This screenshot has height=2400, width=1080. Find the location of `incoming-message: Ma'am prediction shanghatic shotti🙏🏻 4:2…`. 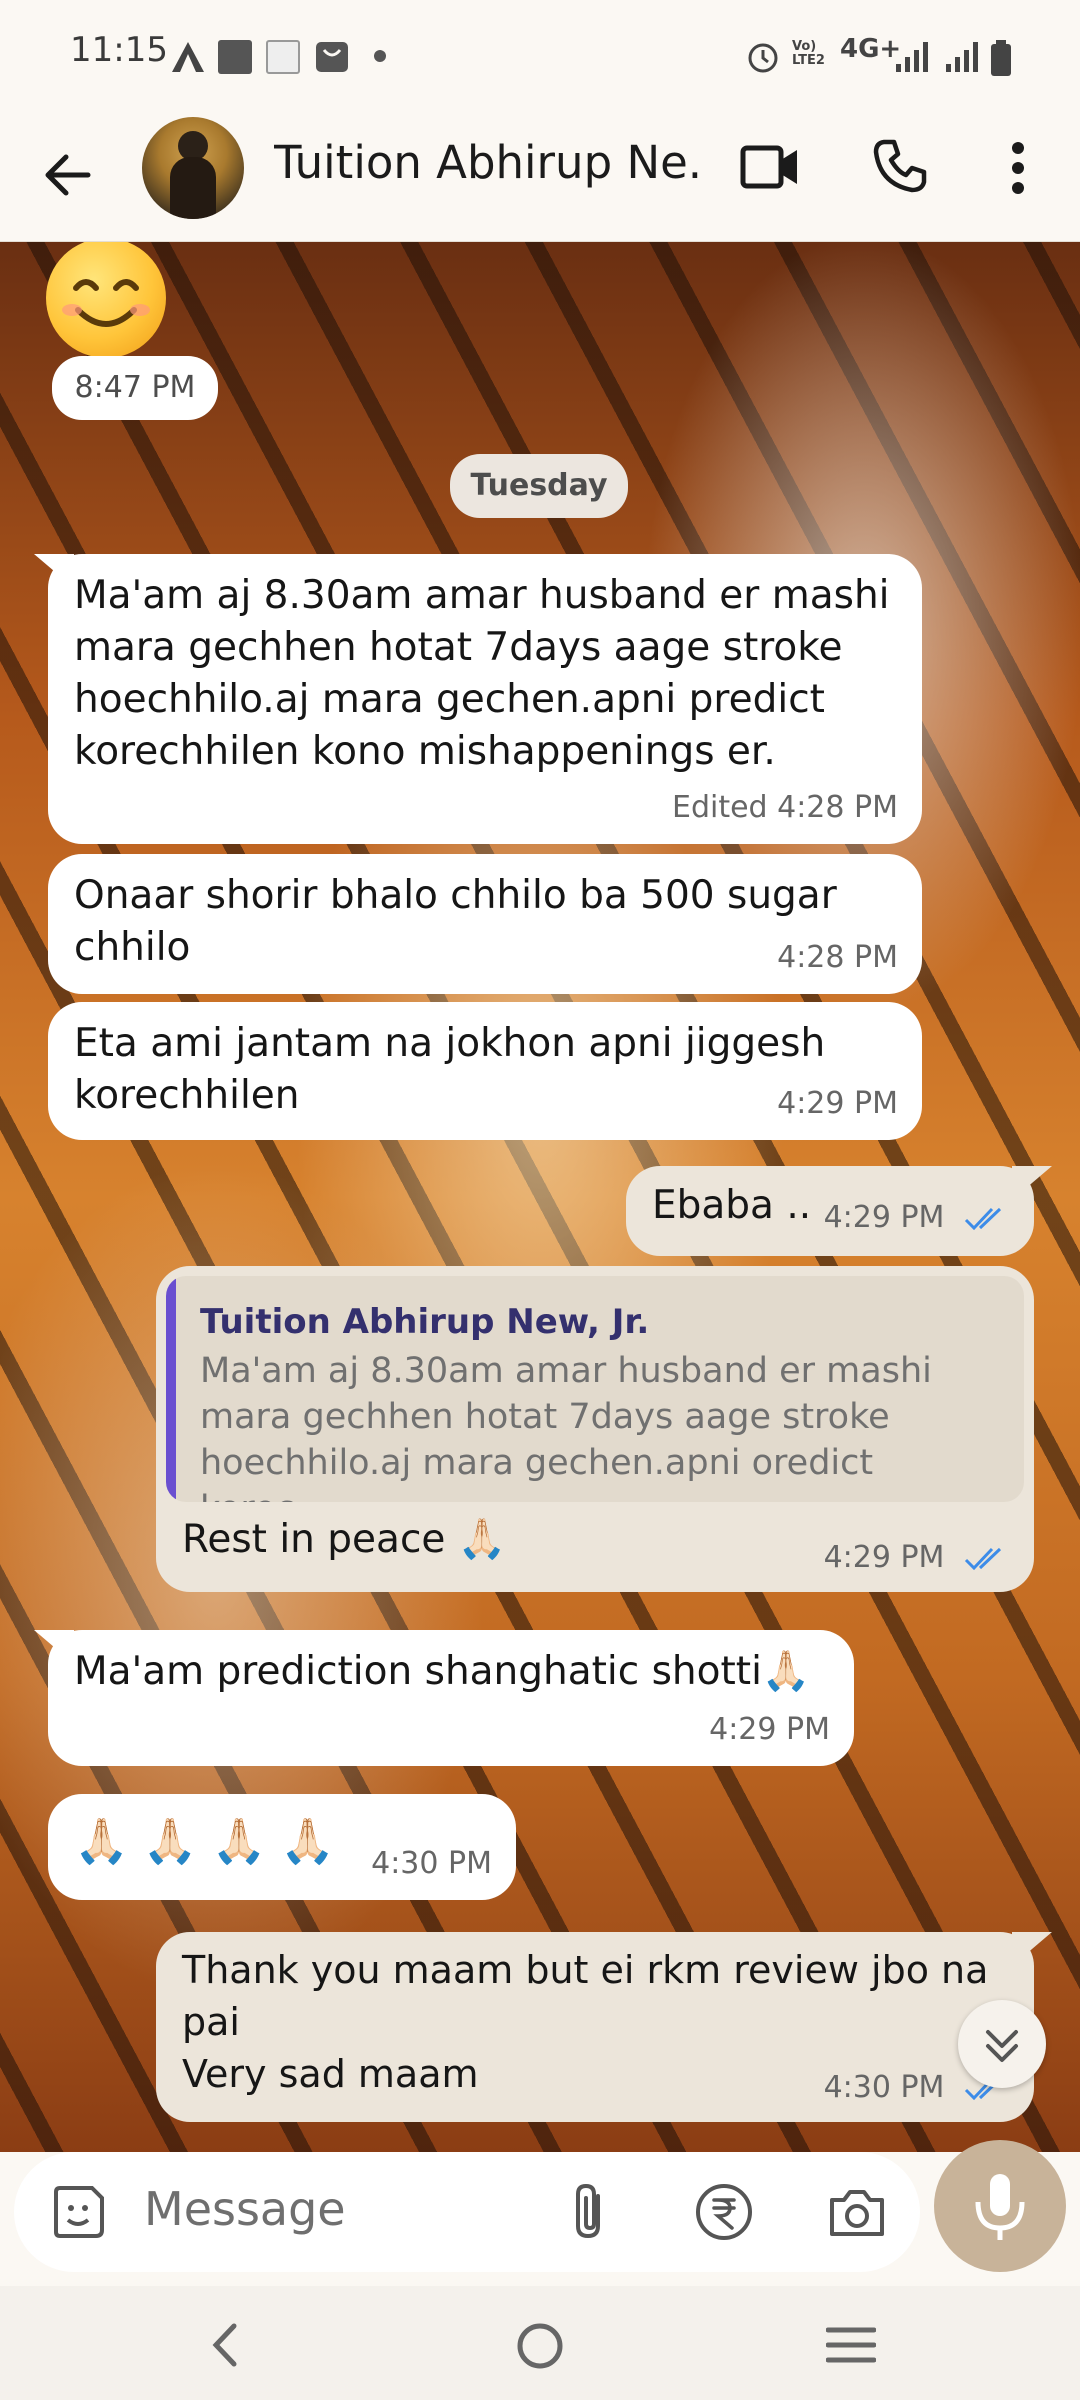

incoming-message: Ma'am prediction shanghatic shotti🙏🏻 4:2… is located at coordinates (451, 1698).